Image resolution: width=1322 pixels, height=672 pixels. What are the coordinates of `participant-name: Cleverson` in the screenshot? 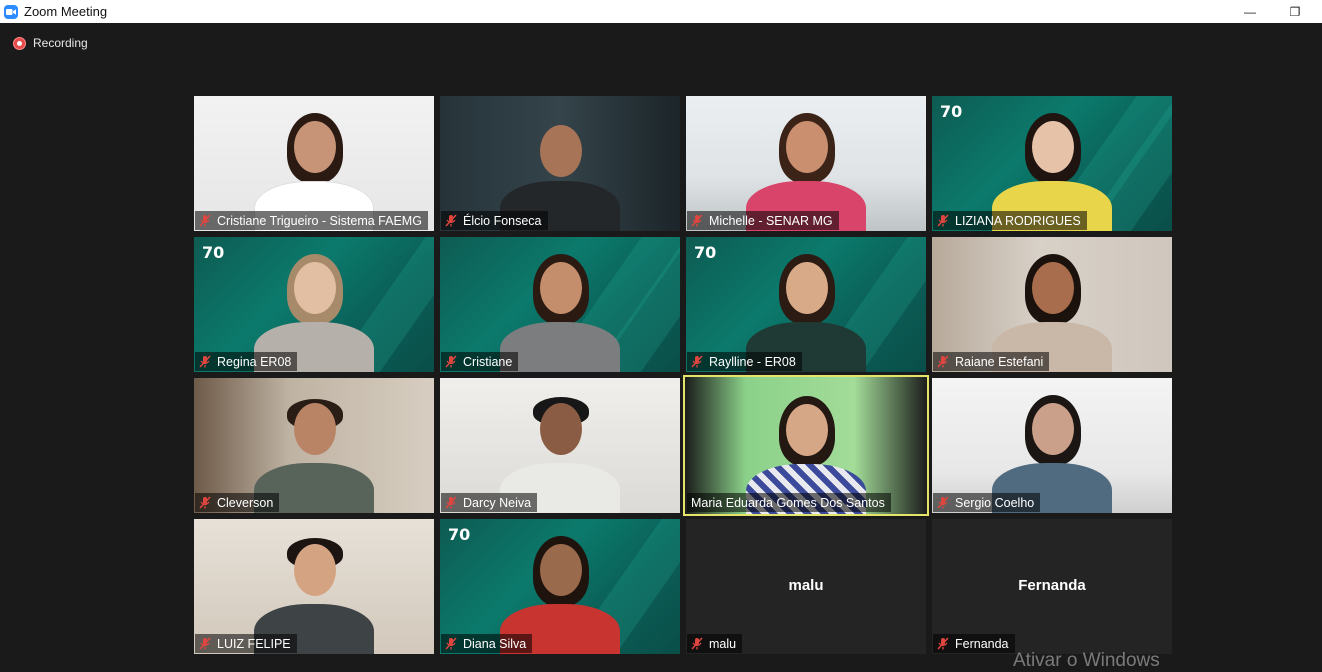 It's located at (245, 502).